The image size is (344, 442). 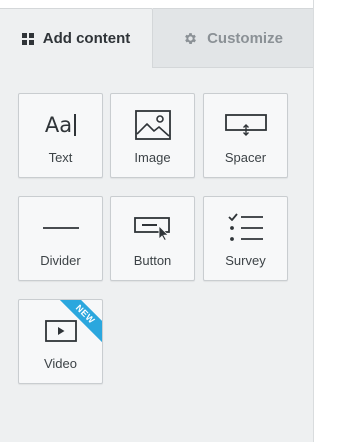 What do you see at coordinates (328, 221) in the screenshot?
I see `canvas-edge` at bounding box center [328, 221].